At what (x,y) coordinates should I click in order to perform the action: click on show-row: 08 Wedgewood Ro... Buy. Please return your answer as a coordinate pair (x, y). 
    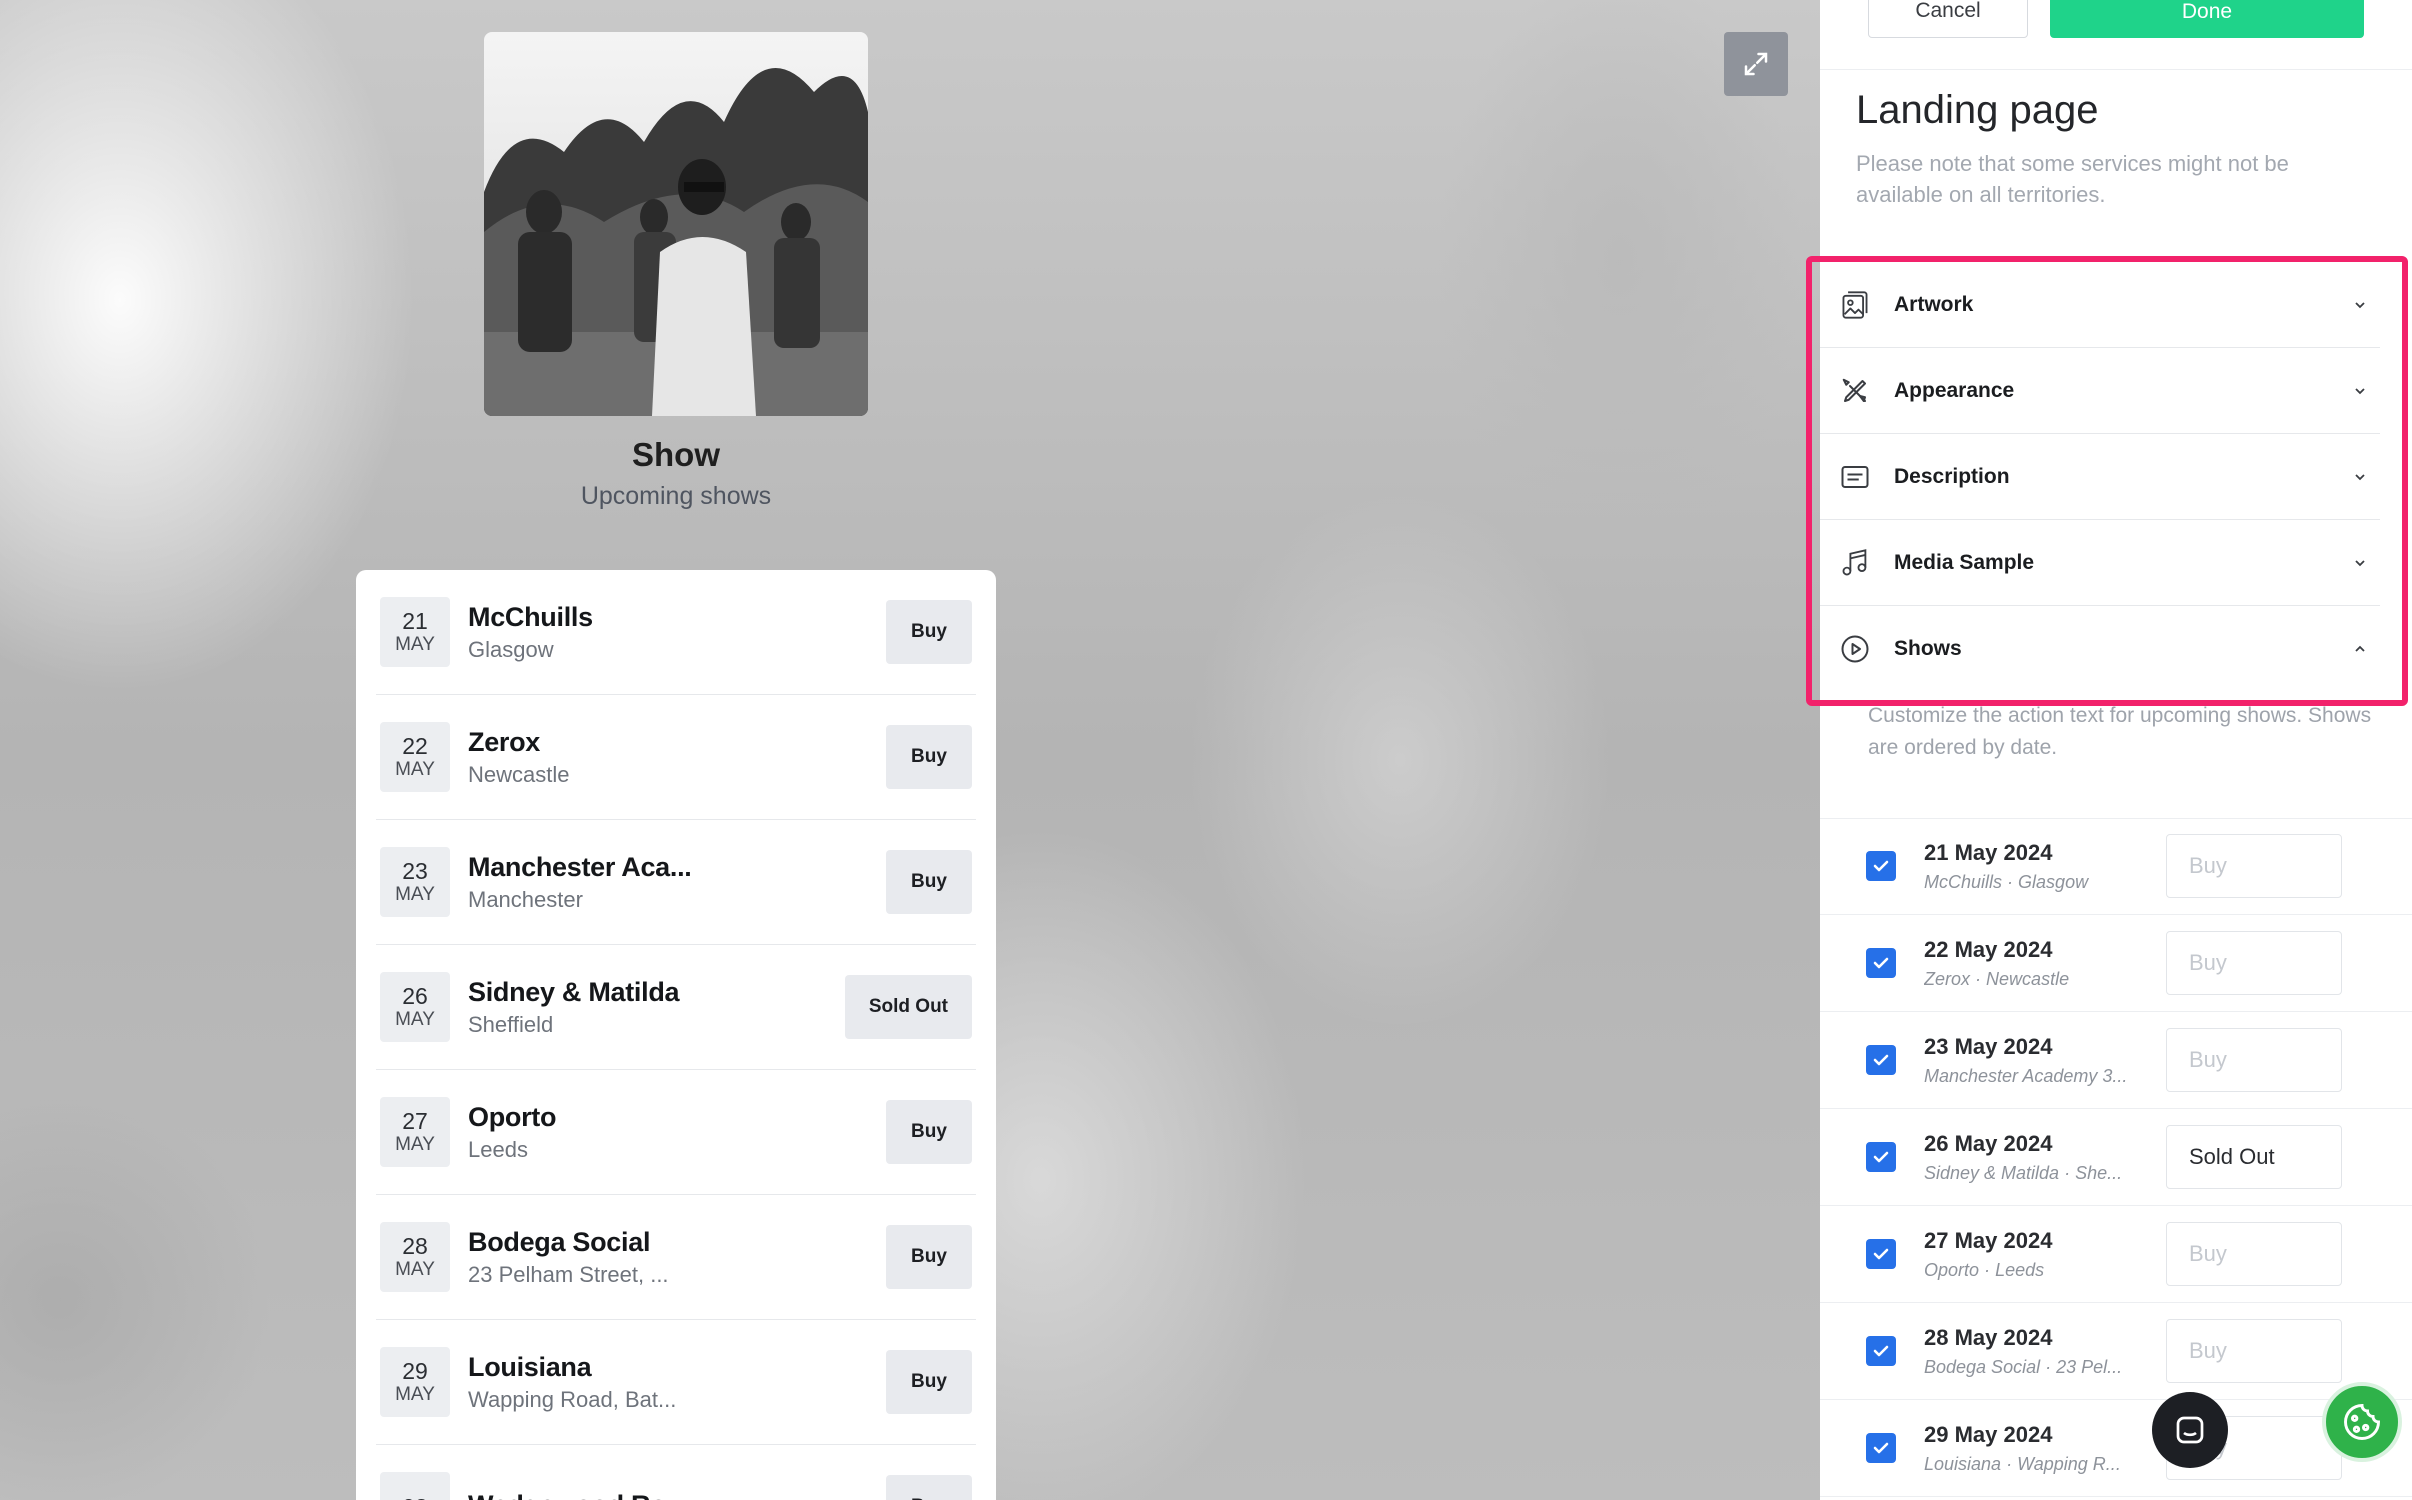
    Looking at the image, I should click on (676, 1472).